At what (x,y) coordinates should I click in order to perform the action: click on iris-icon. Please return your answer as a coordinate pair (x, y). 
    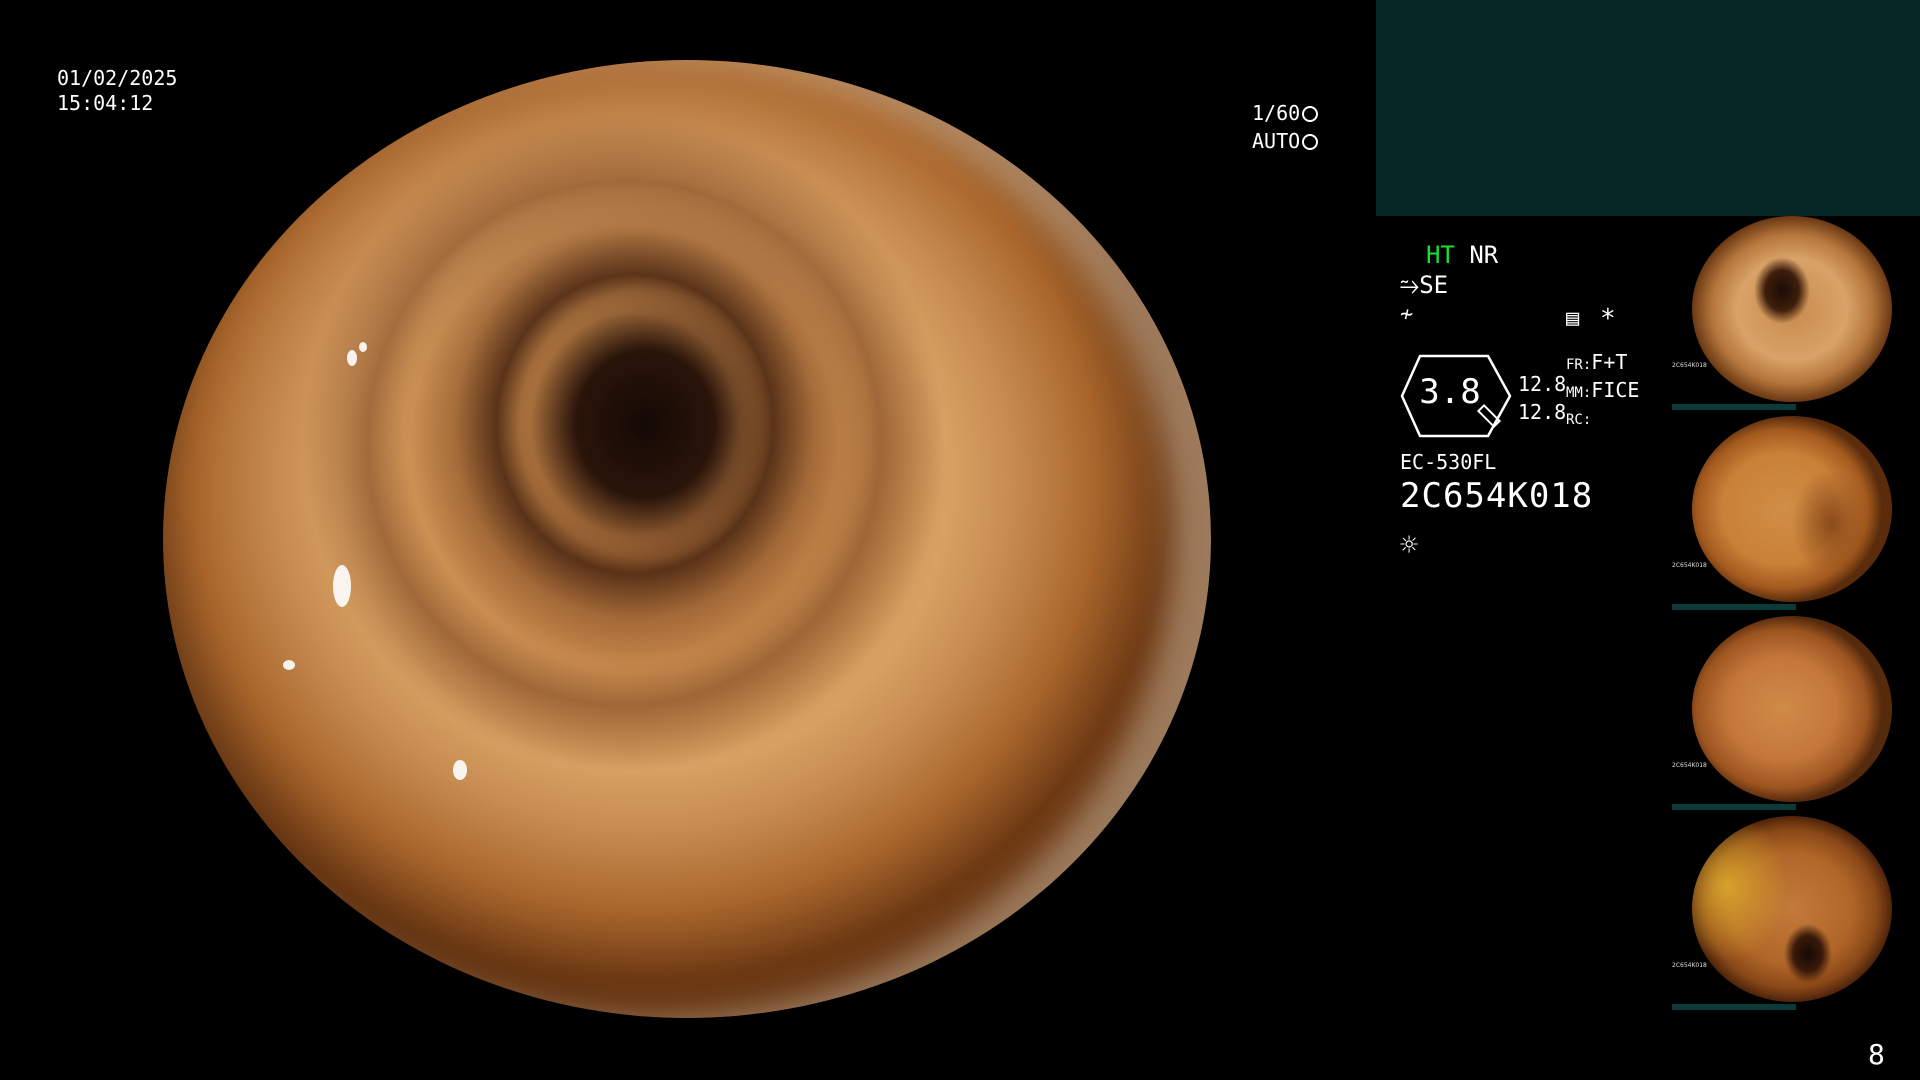
    Looking at the image, I should click on (1310, 142).